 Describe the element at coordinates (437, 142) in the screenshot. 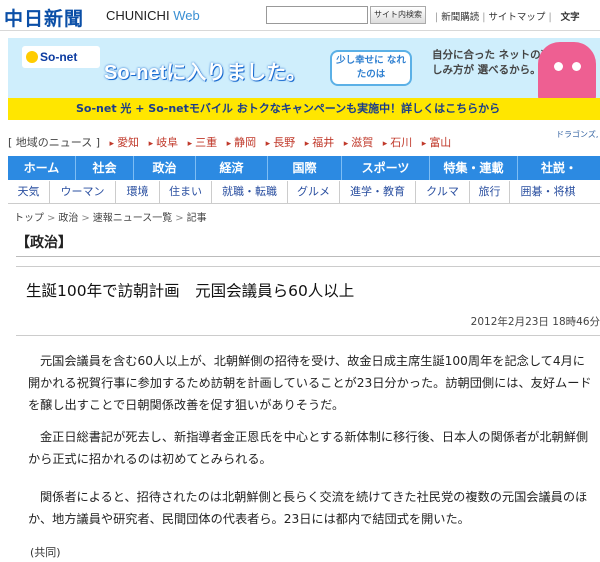

I see `region-item-toyama: 富山` at that location.